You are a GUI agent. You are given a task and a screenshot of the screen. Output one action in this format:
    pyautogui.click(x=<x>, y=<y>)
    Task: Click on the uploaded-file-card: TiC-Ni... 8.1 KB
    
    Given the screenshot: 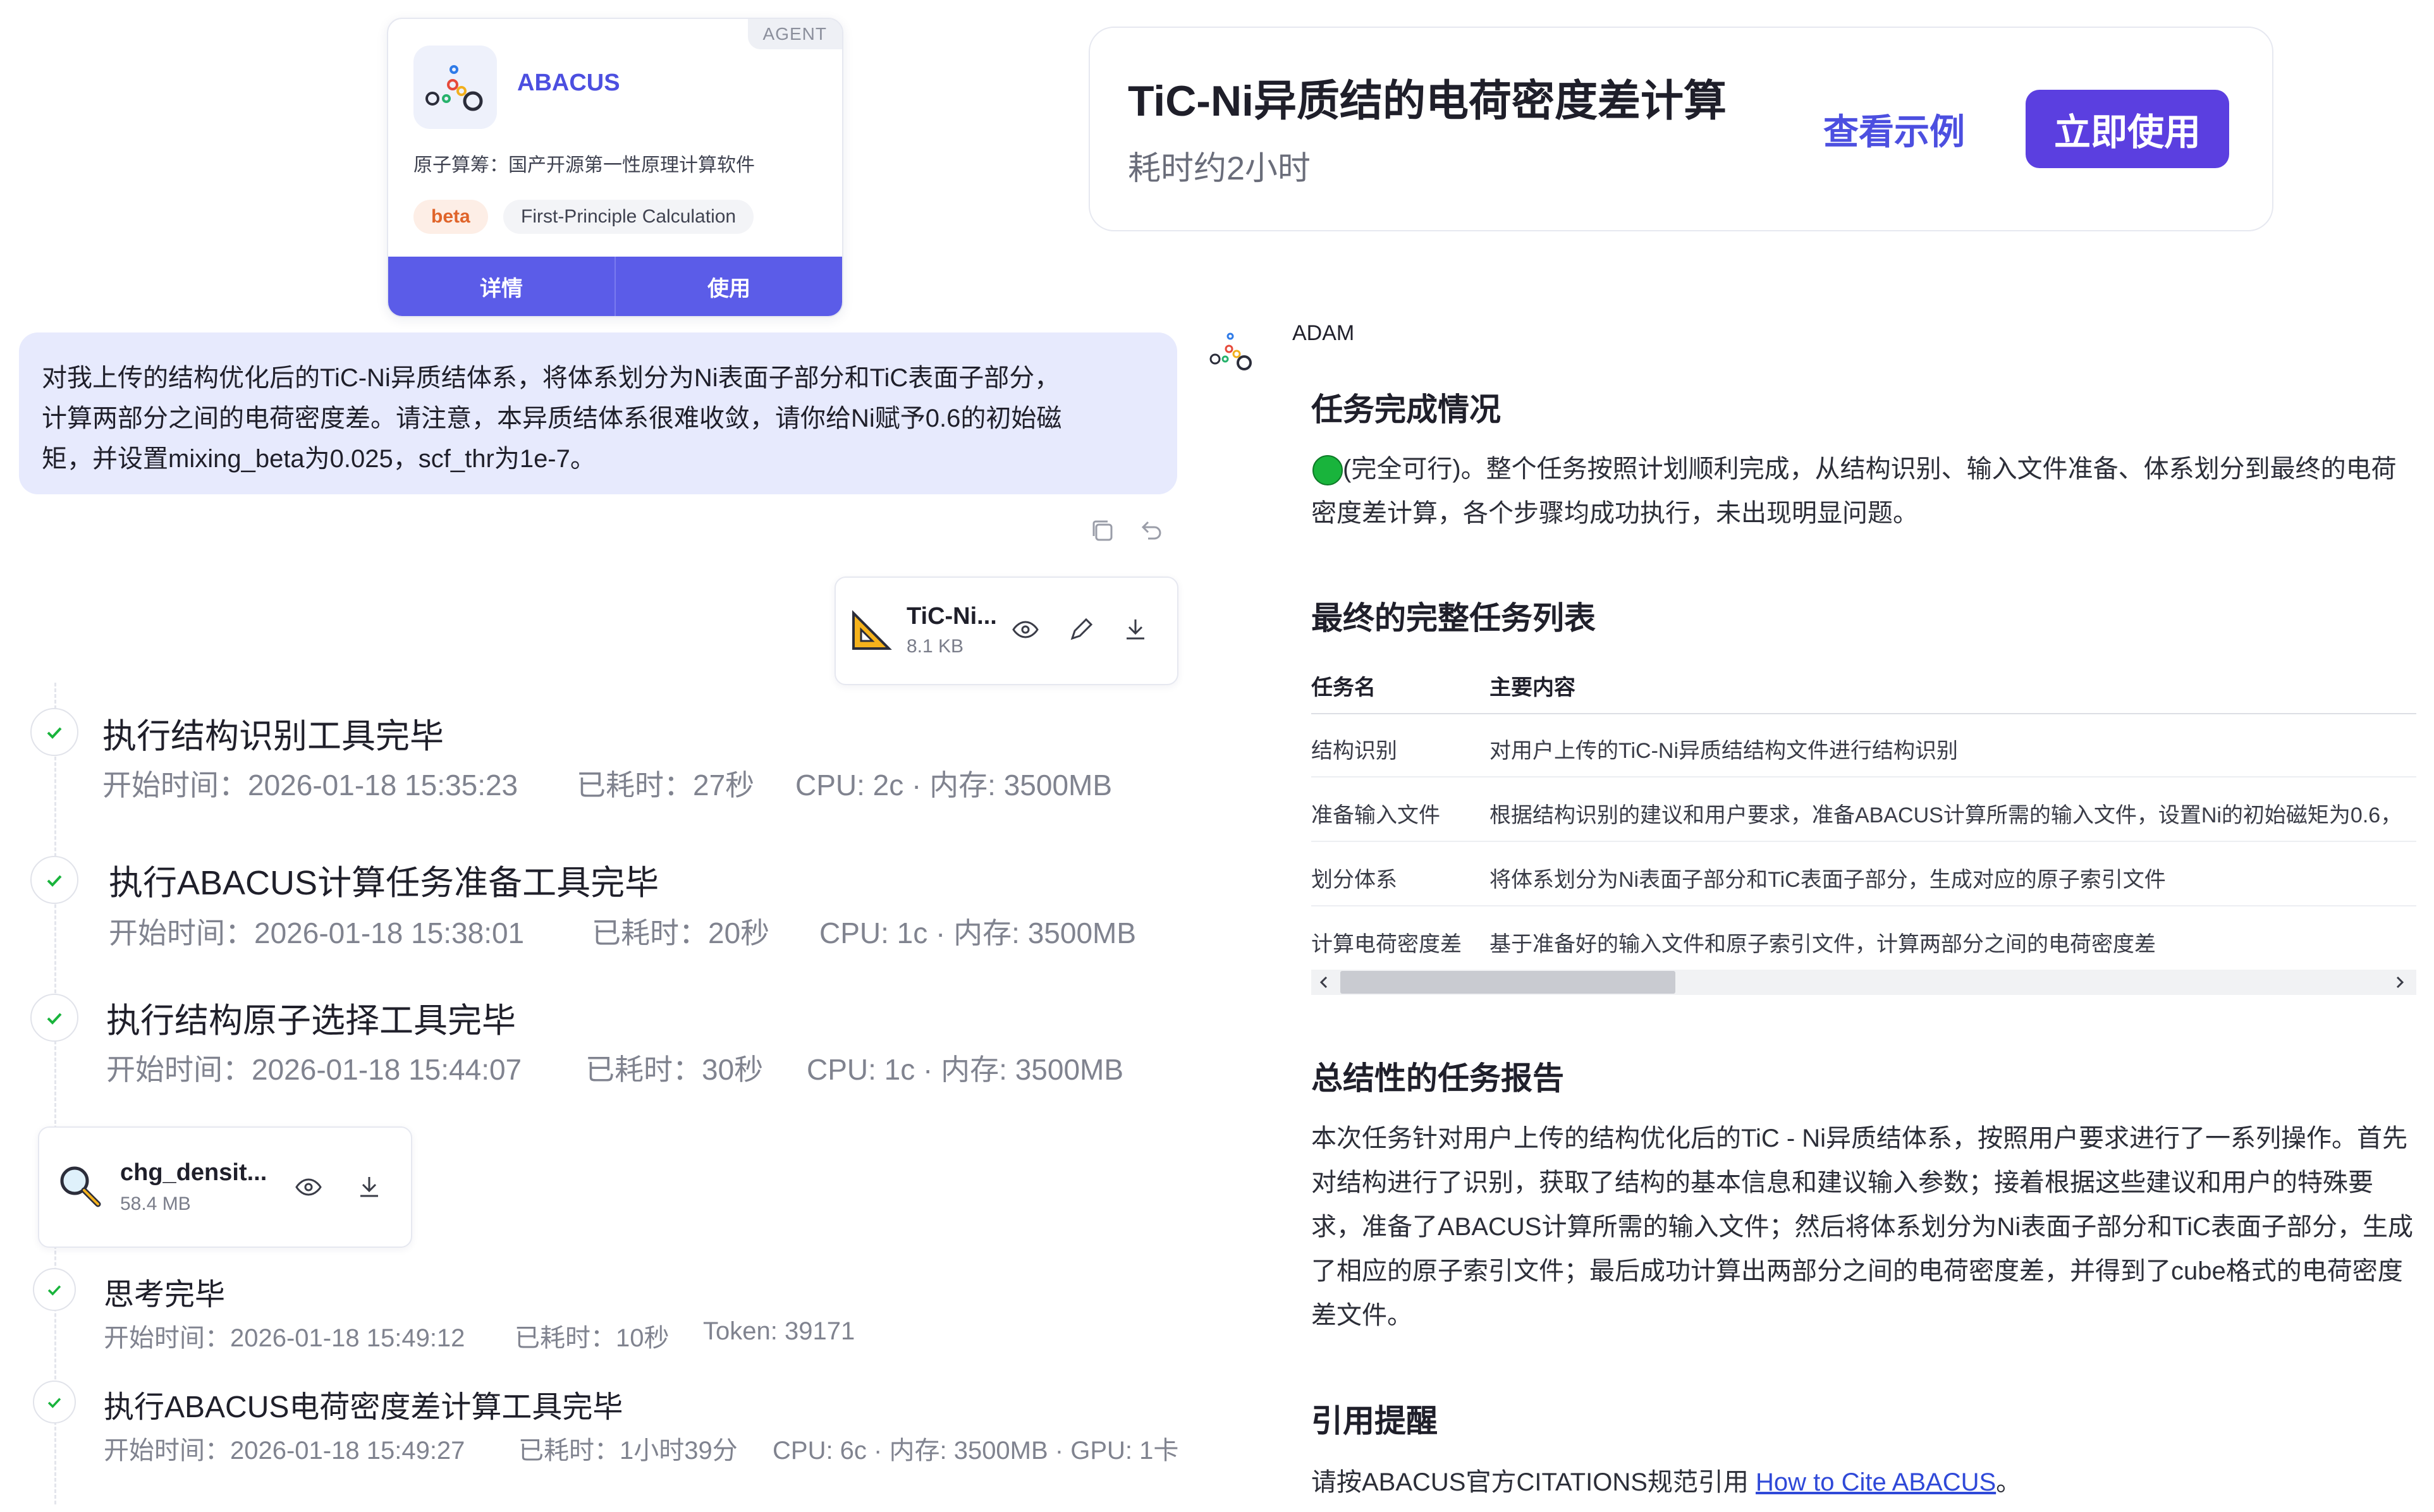 What is the action you would take?
    pyautogui.click(x=1007, y=630)
    